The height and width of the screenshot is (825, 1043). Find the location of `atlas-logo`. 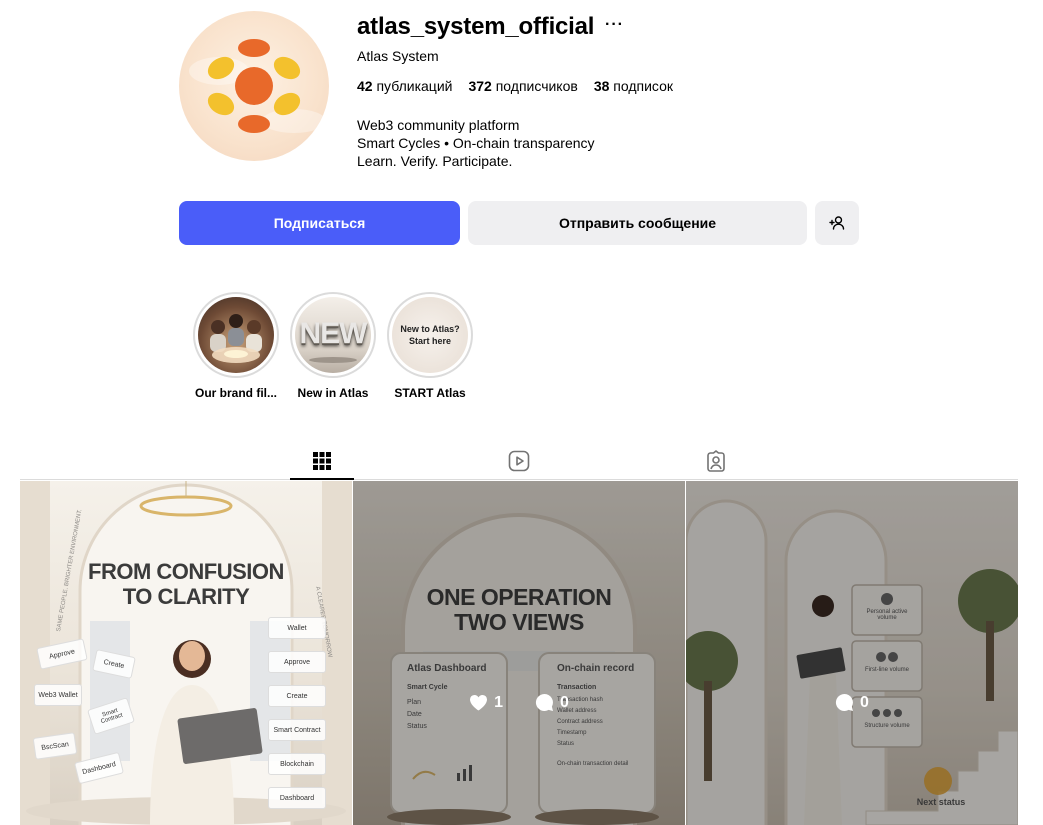

atlas-logo is located at coordinates (257, 86).